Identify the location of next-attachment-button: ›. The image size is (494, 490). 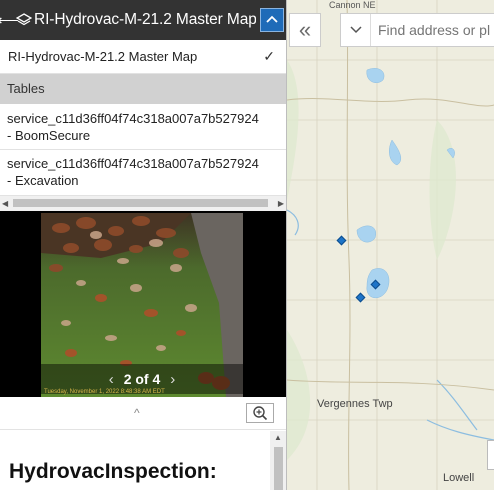
(172, 379).